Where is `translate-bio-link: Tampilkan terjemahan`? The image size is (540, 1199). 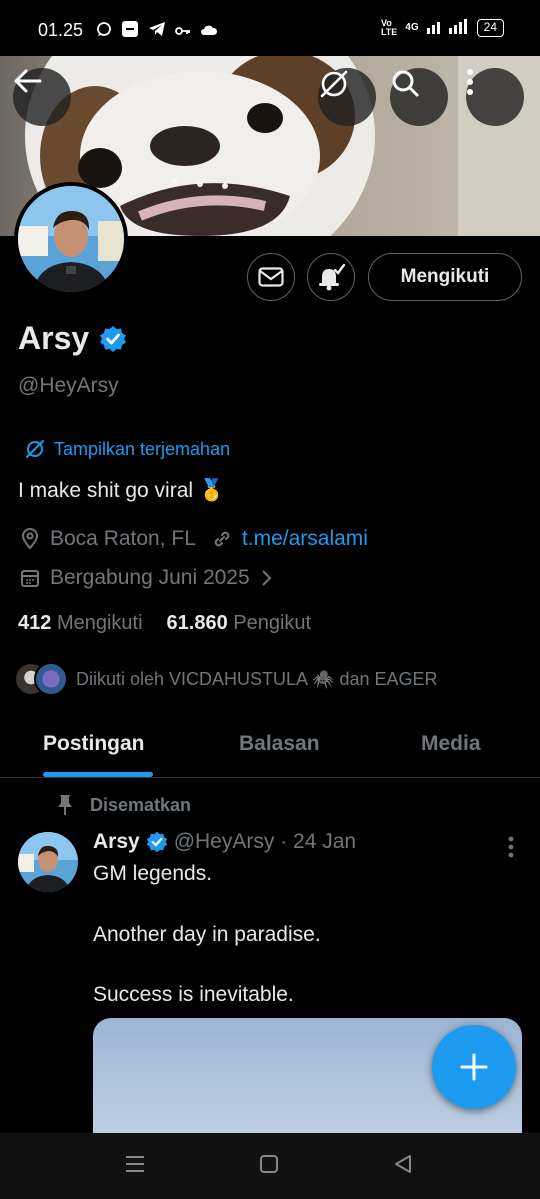 translate-bio-link: Tampilkan terjemahan is located at coordinates (127, 449).